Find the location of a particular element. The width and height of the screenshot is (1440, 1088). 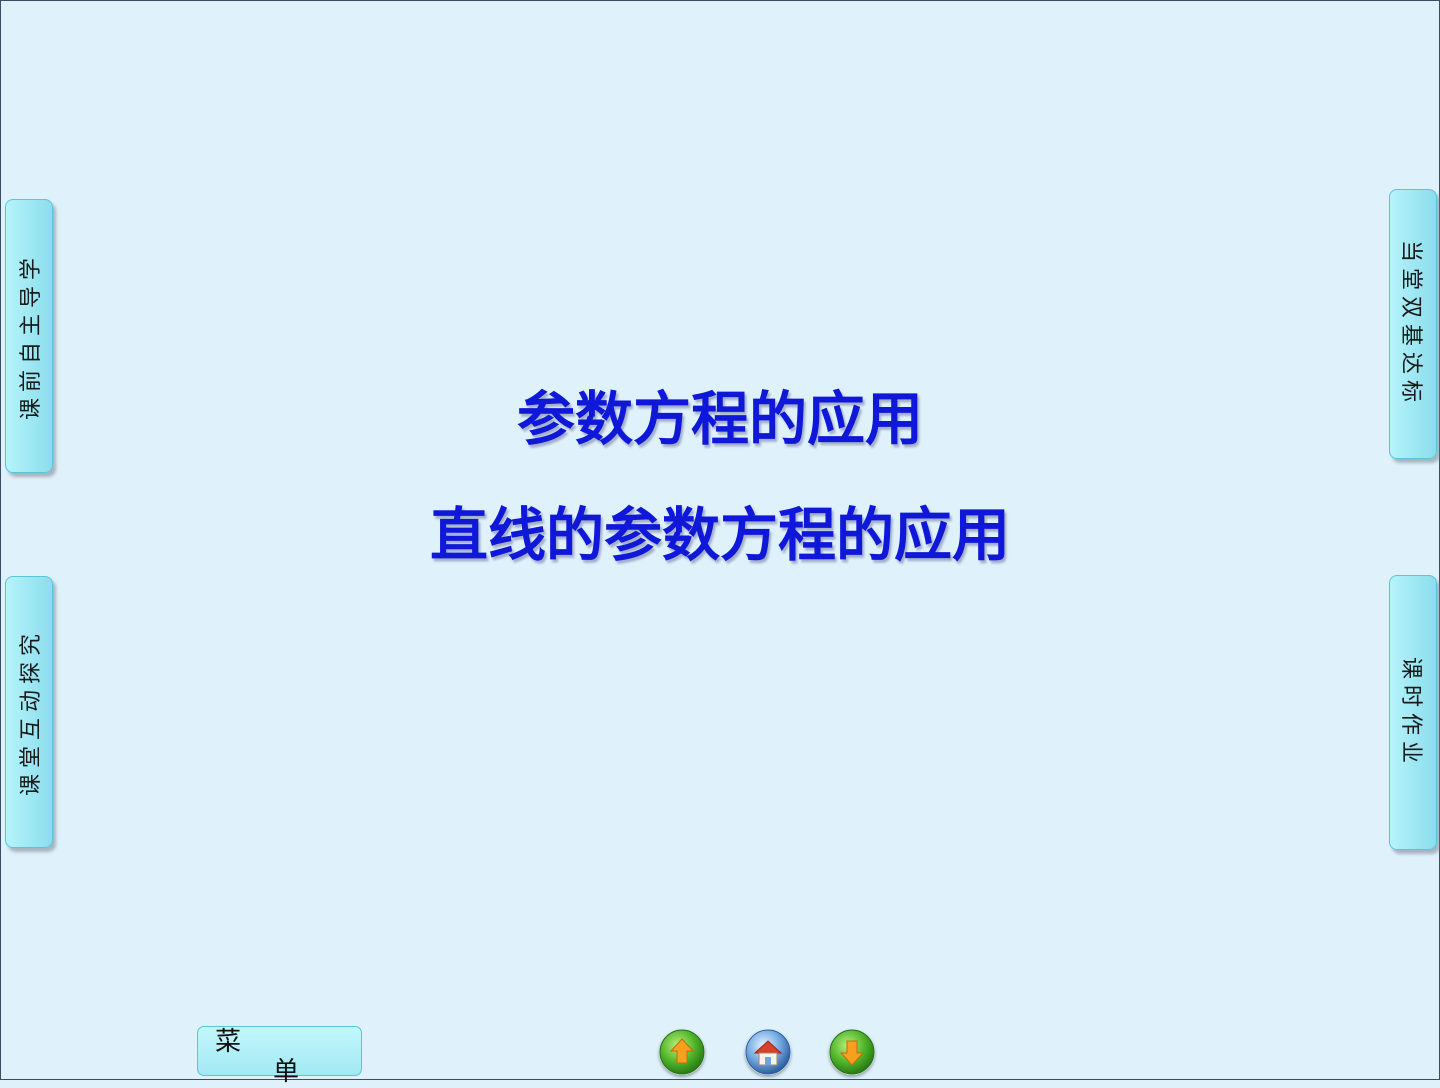

down-arrow-icon is located at coordinates (852, 1052).